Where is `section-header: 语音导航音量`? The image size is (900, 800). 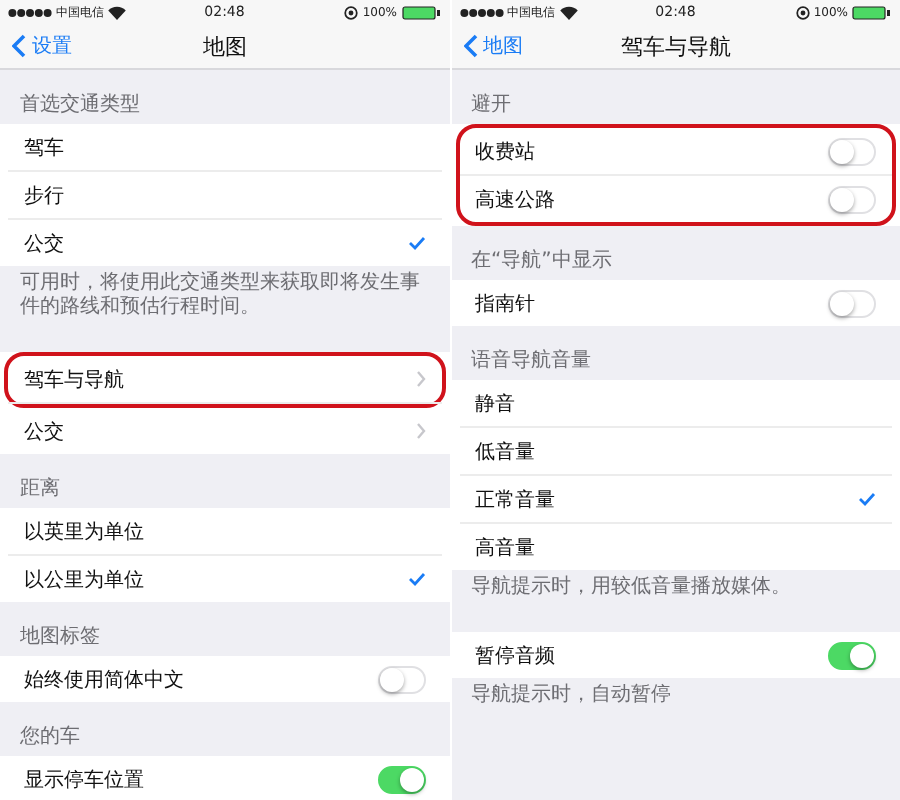 section-header: 语音导航音量 is located at coordinates (531, 361).